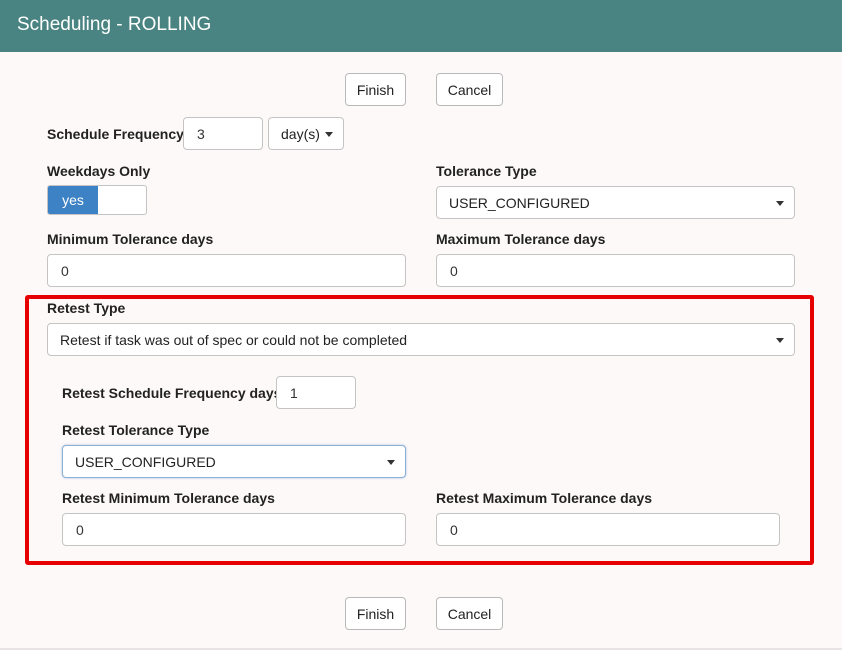 This screenshot has height=650, width=842. I want to click on cancel-button-bottom: Cancel, so click(469, 613).